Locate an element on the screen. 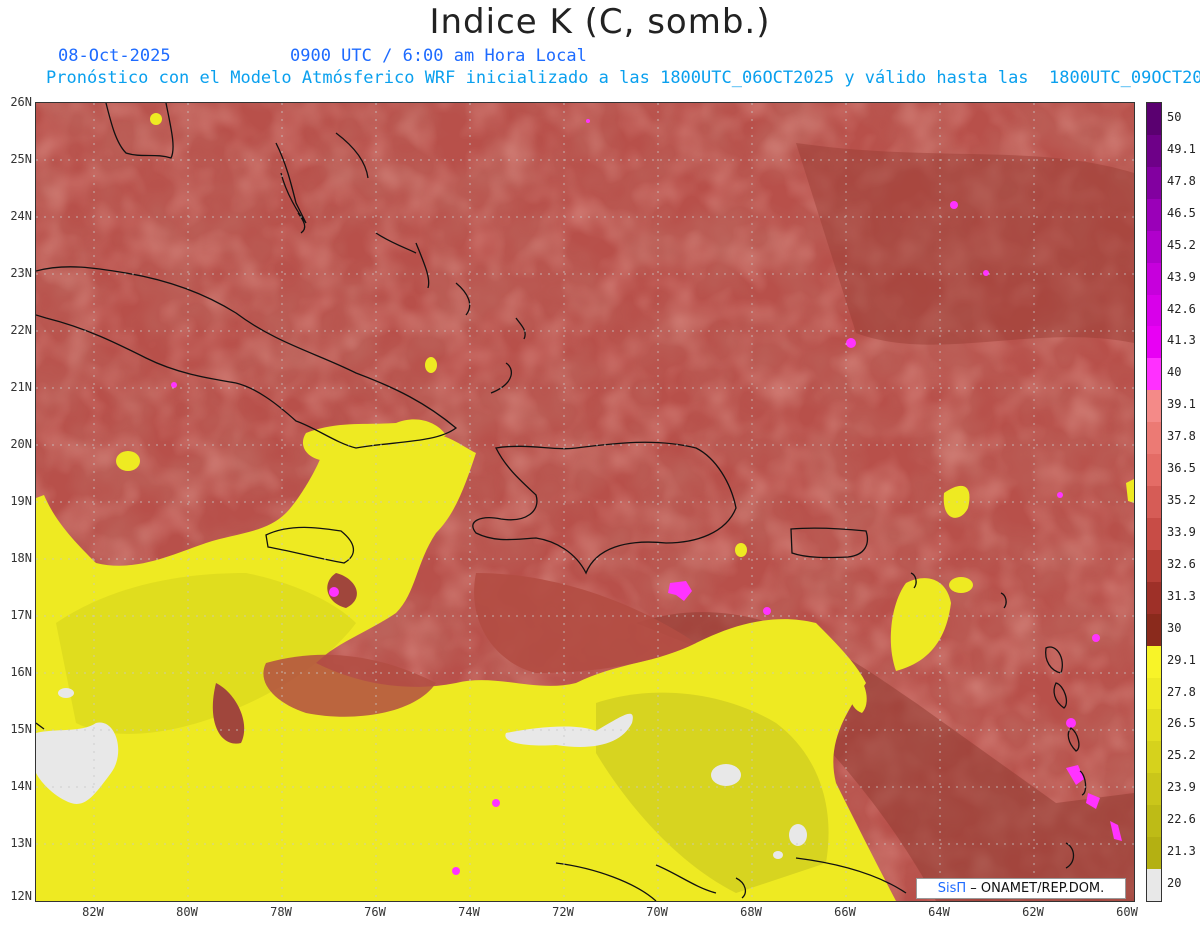  colorbar-label: 21.3 is located at coordinates (1181, 851).